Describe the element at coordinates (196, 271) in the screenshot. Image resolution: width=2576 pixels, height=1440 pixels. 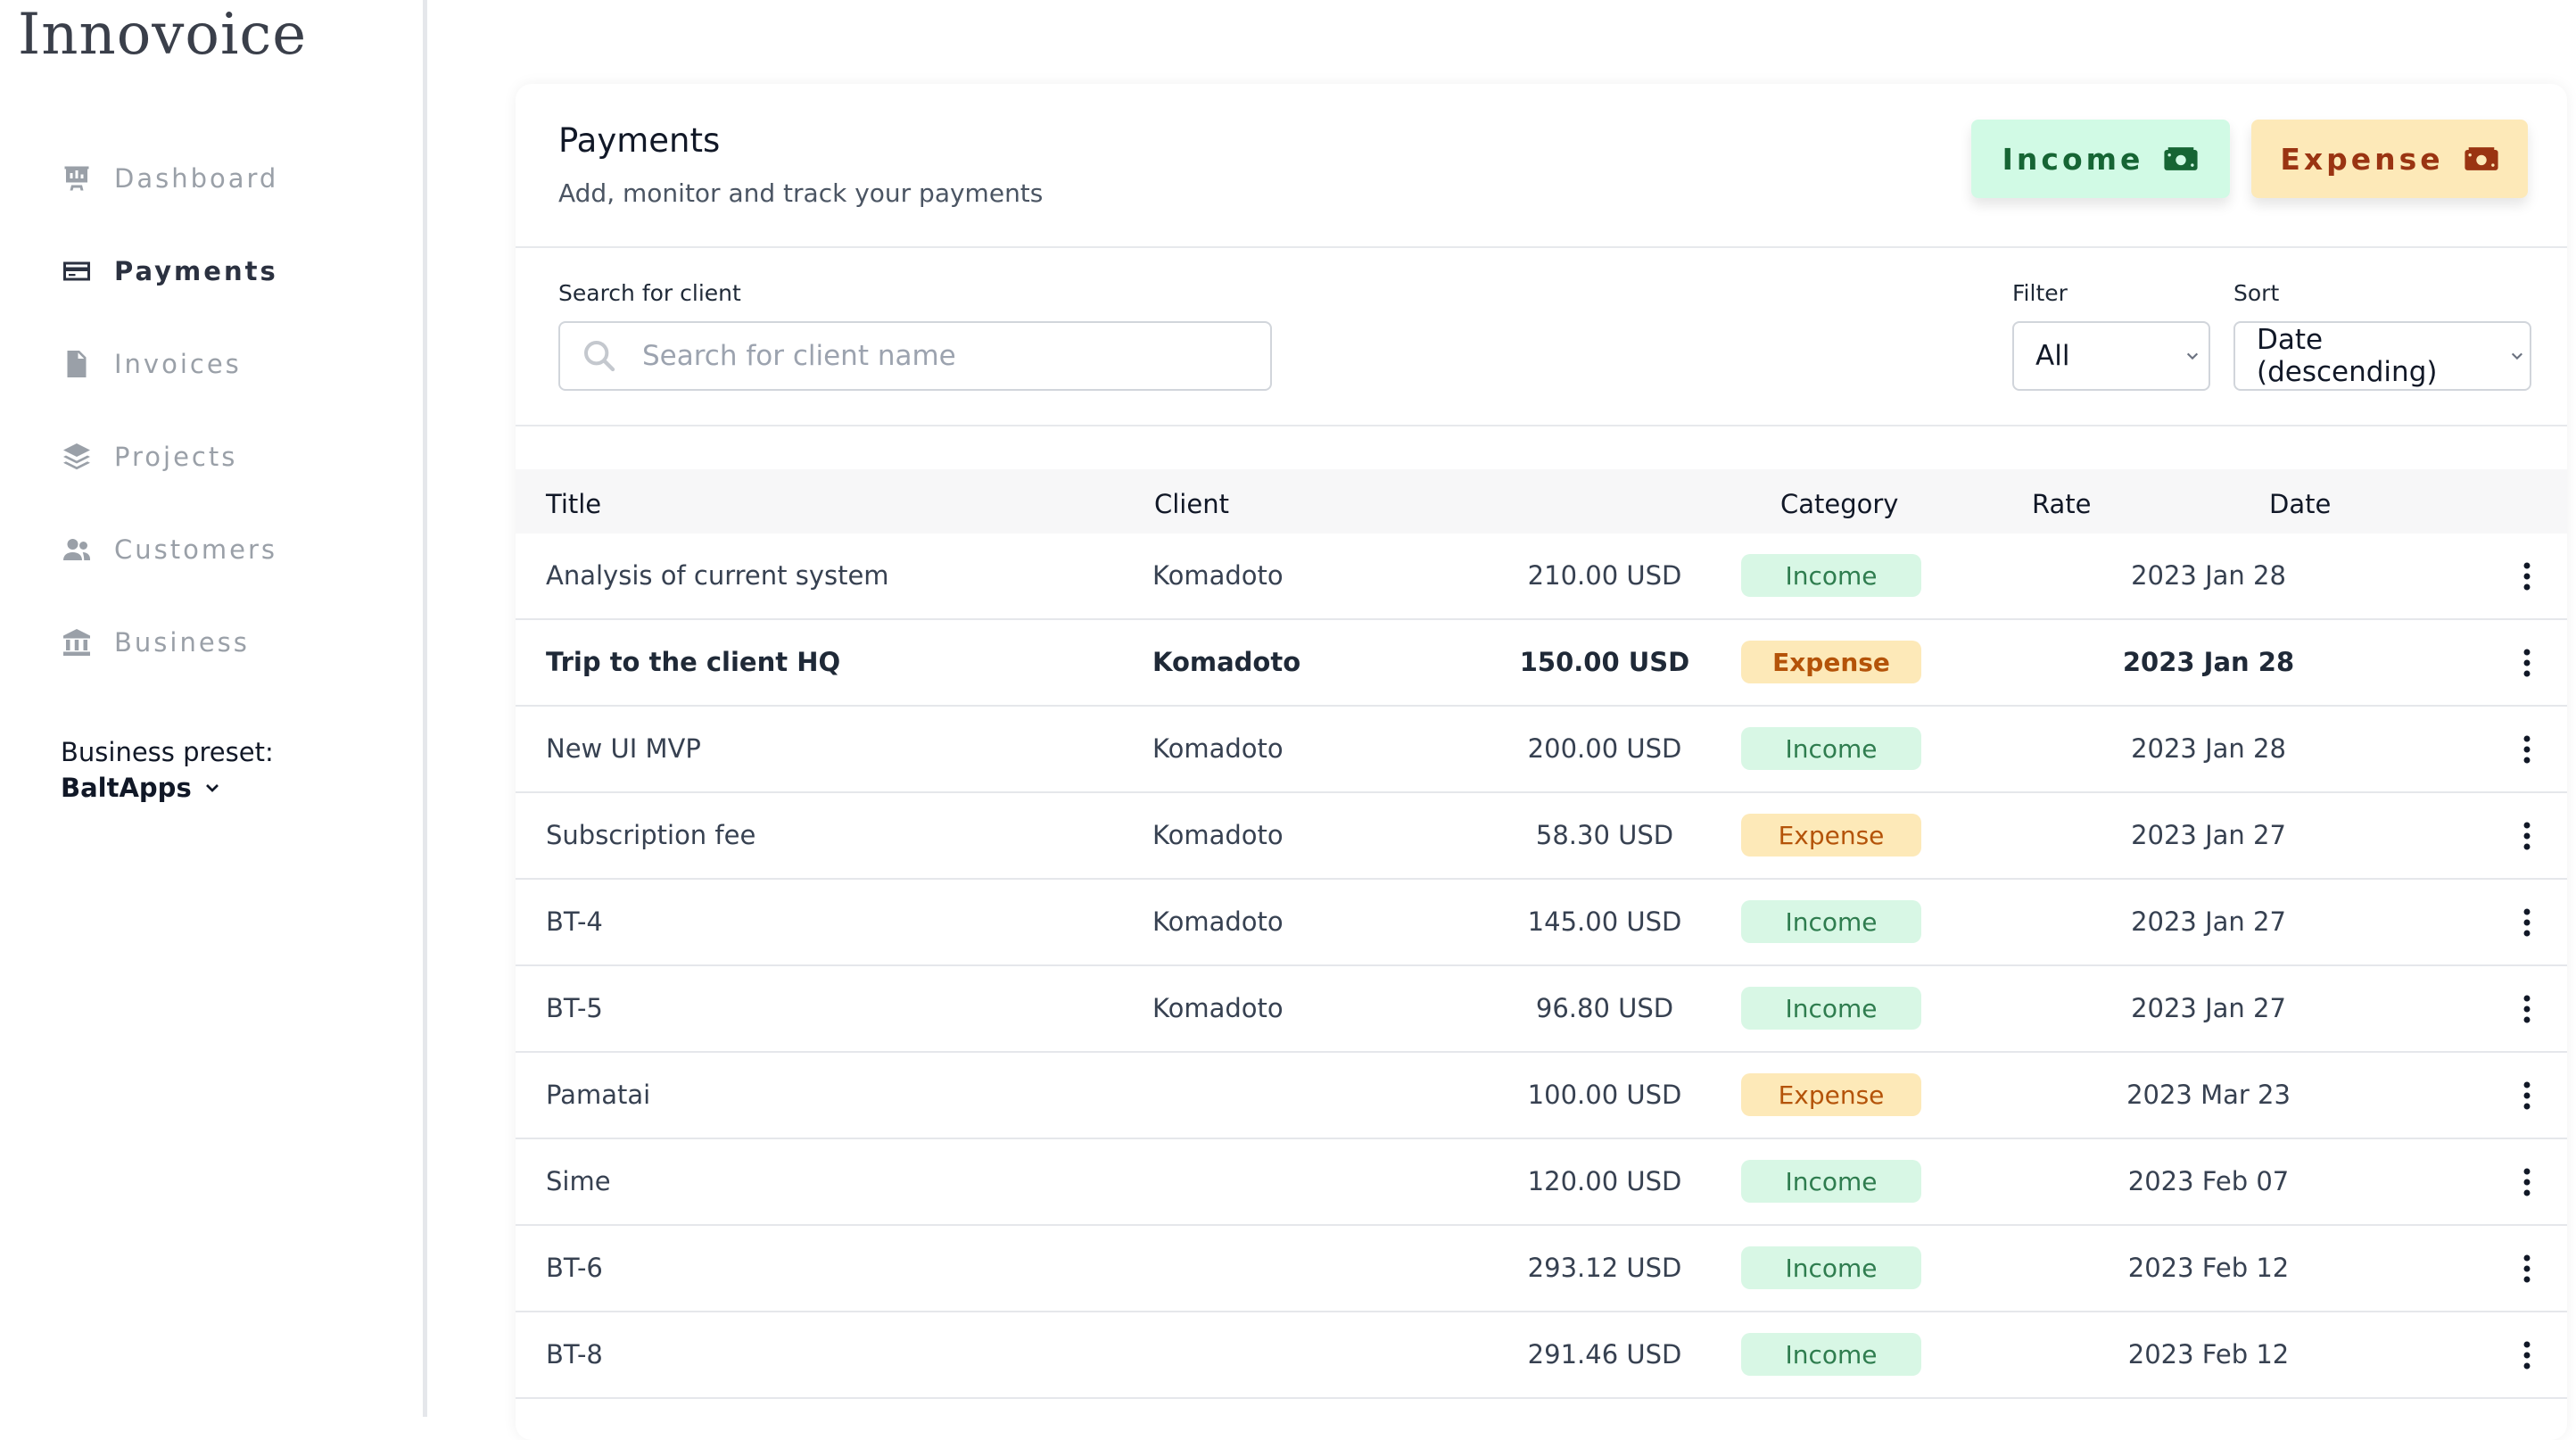
I see `sidebar-item-label: Payments` at that location.